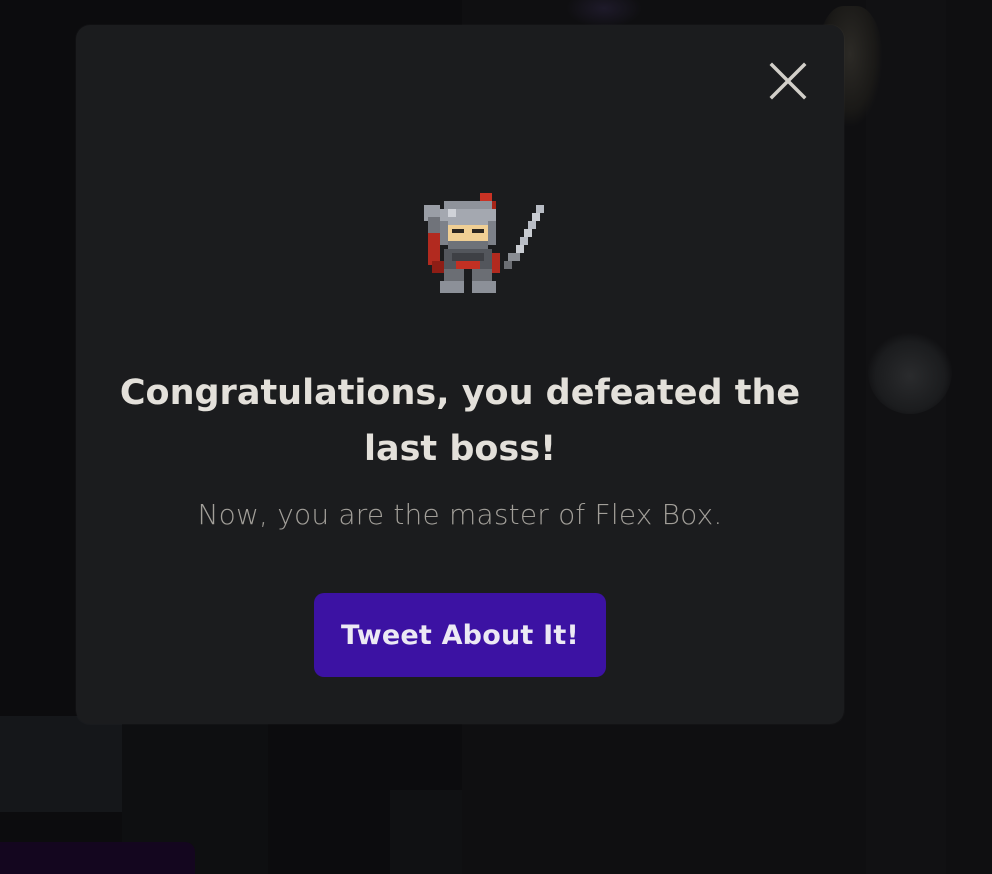 This screenshot has height=874, width=992. What do you see at coordinates (906, 437) in the screenshot?
I see `background-column` at bounding box center [906, 437].